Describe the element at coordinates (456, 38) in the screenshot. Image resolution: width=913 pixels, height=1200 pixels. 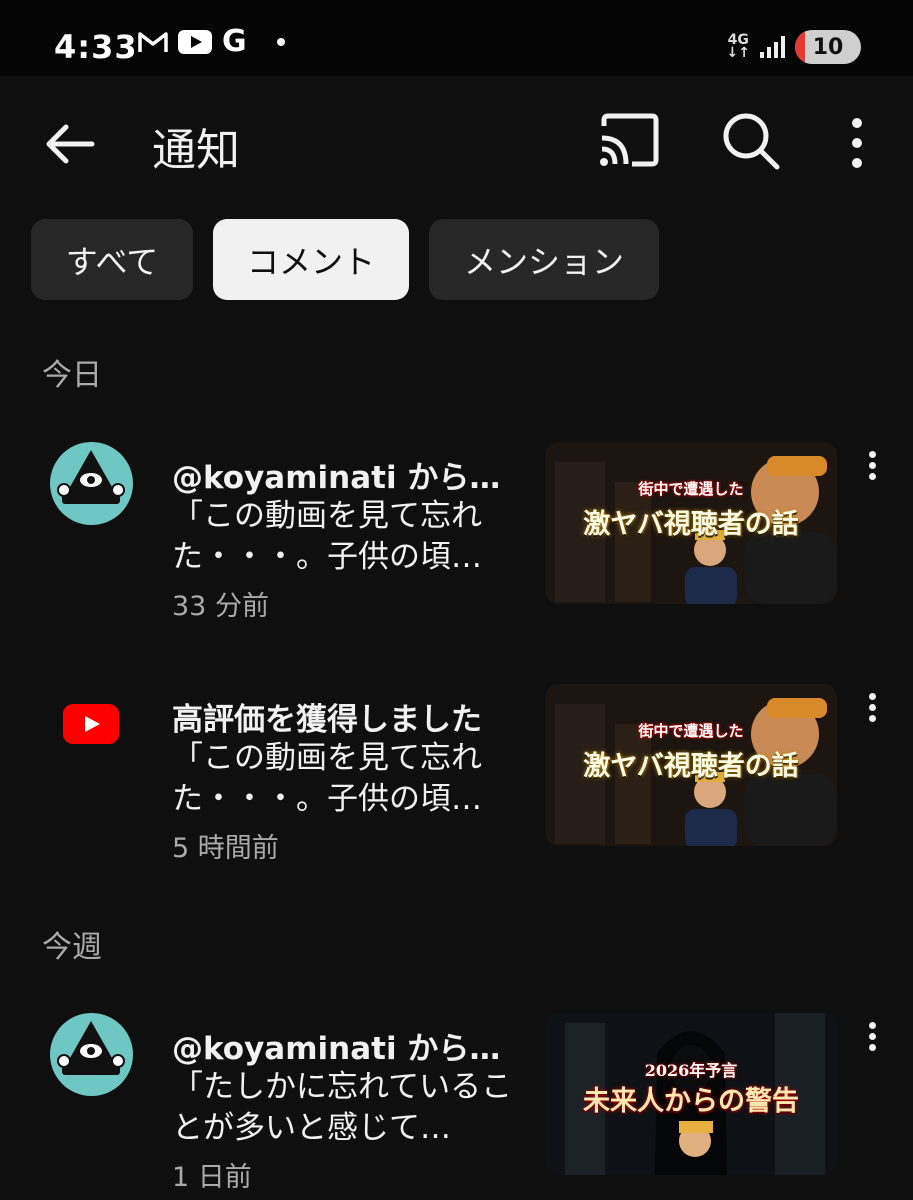
I see `status-bar: 4:33 G 4G ↓↑ 10` at that location.